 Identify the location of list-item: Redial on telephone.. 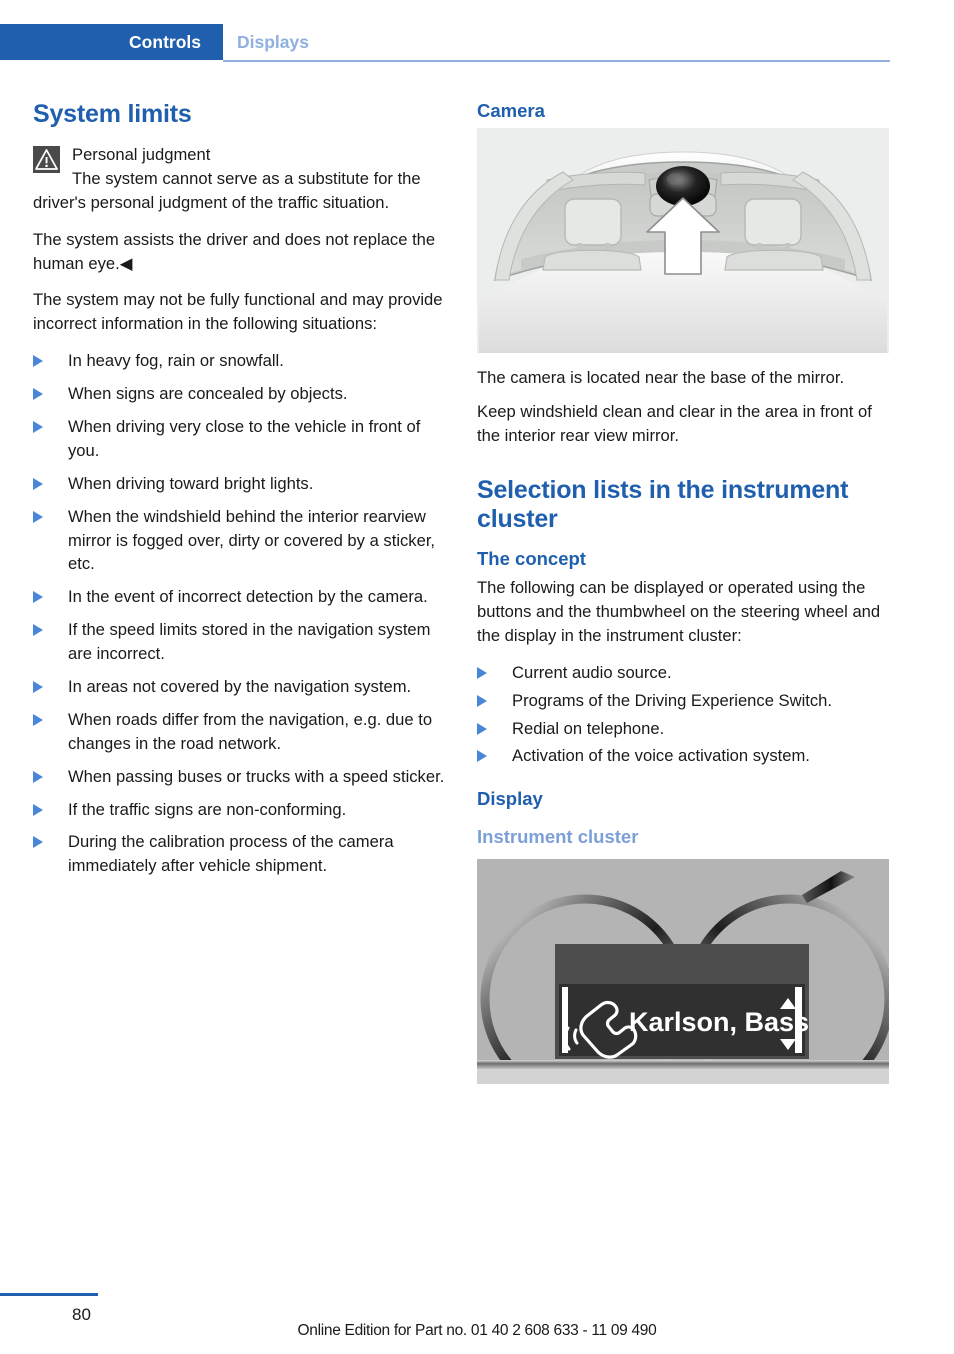
(683, 729).